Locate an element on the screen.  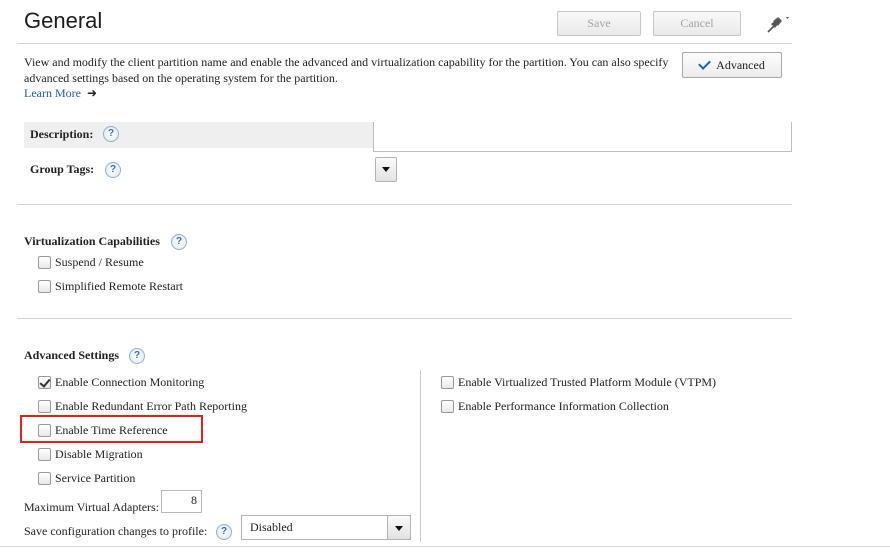
enable-connection-monitoring-label: Enable Connection Monitoring is located at coordinates (130, 382).